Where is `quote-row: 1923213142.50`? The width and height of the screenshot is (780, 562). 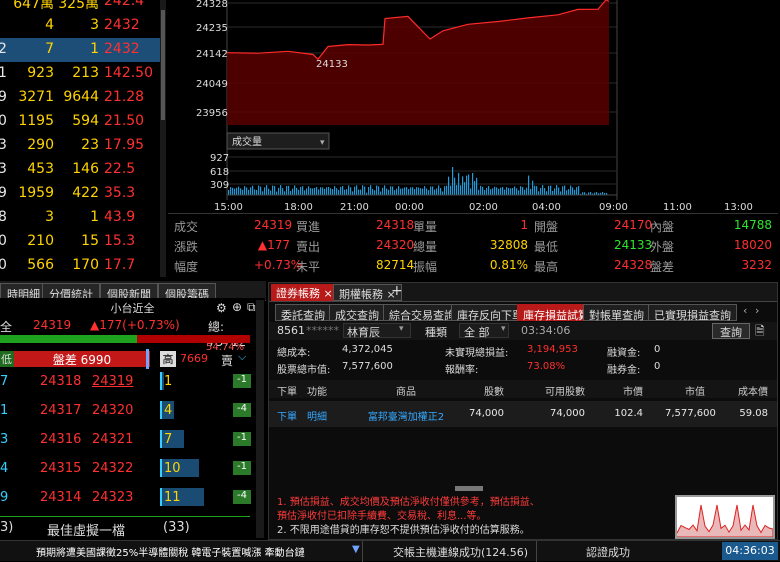 quote-row: 1923213142.50 is located at coordinates (80, 74).